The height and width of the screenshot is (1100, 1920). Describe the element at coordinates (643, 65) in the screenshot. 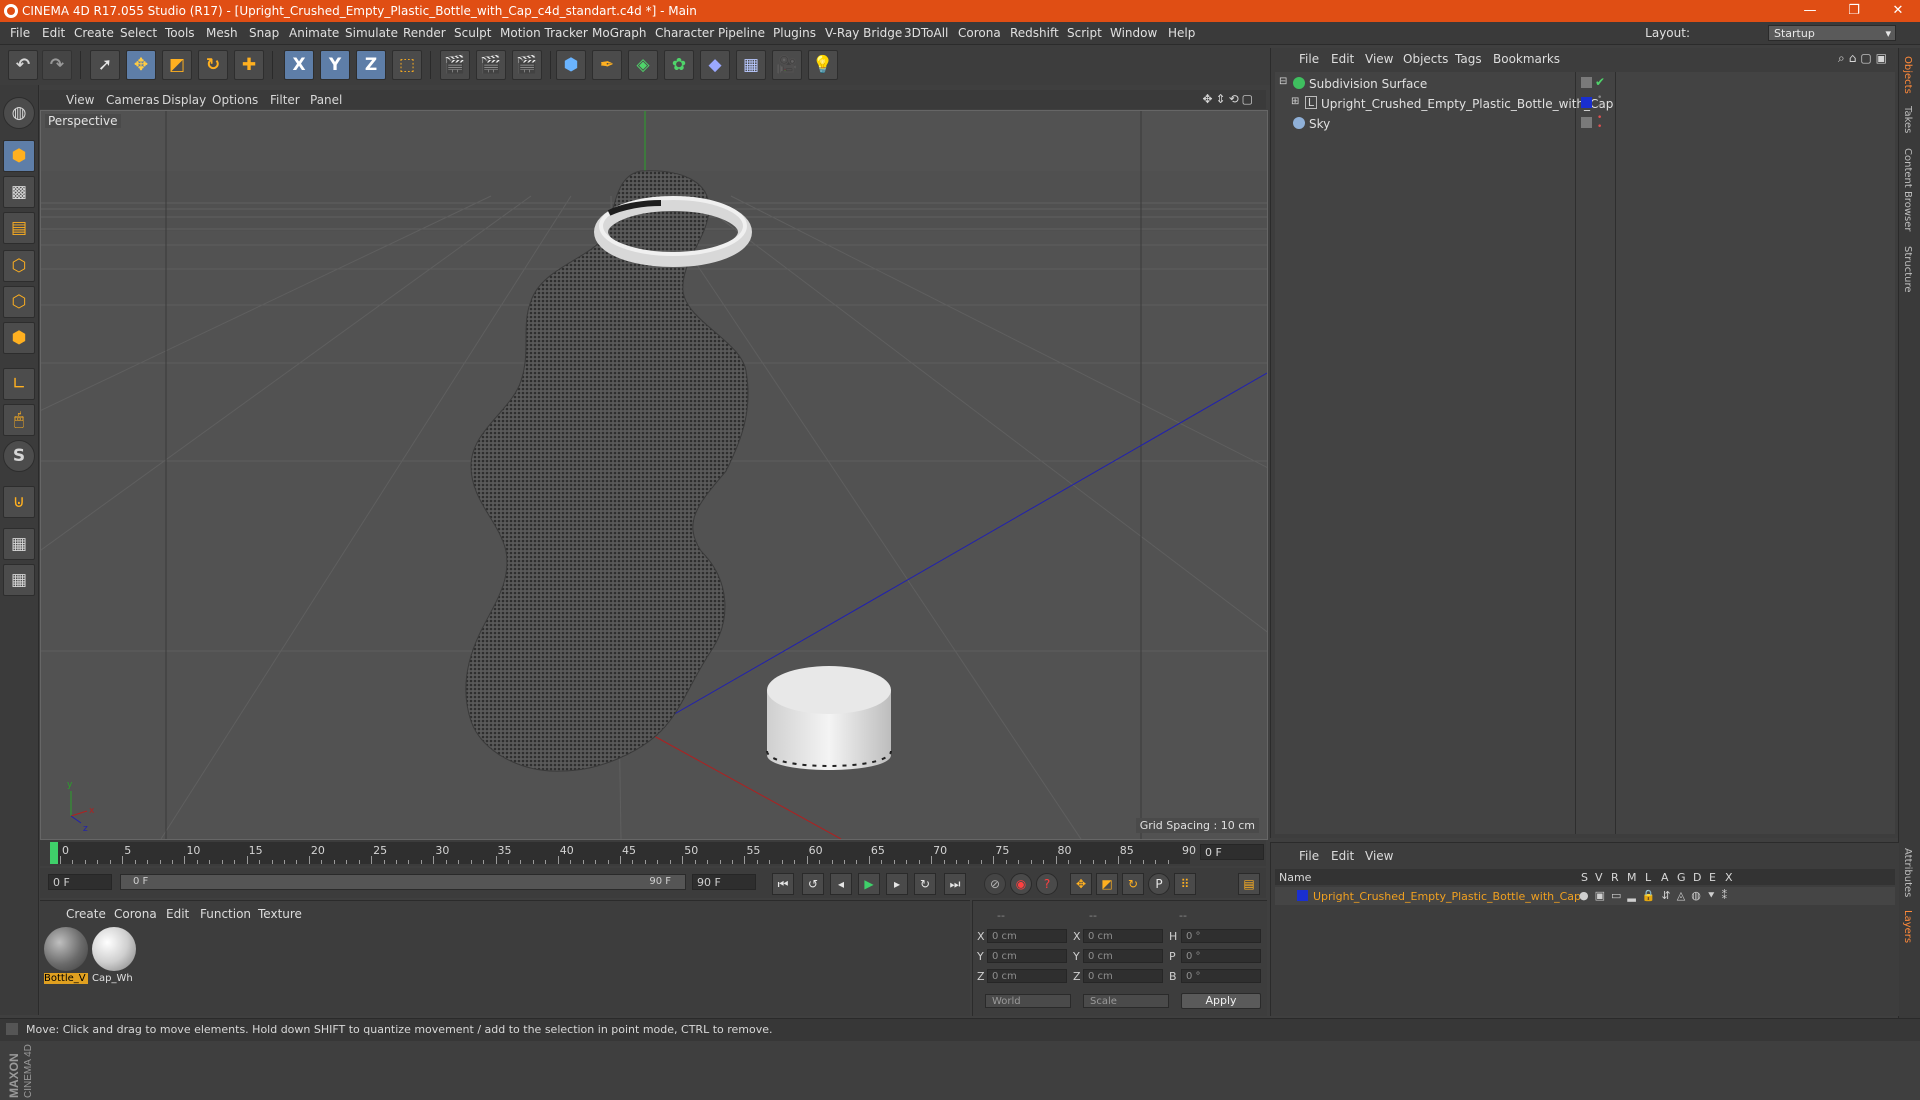

I see `subdivision-surface-button: ◈` at that location.